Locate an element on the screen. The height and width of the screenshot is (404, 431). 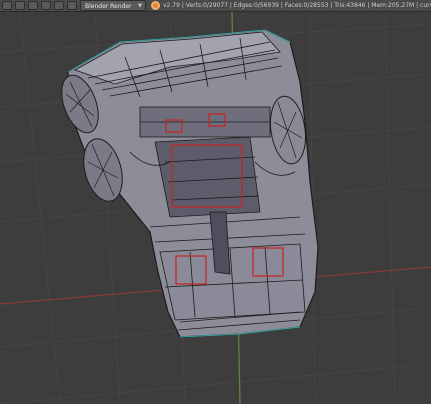
blender-logo-icon is located at coordinates (155, 5).